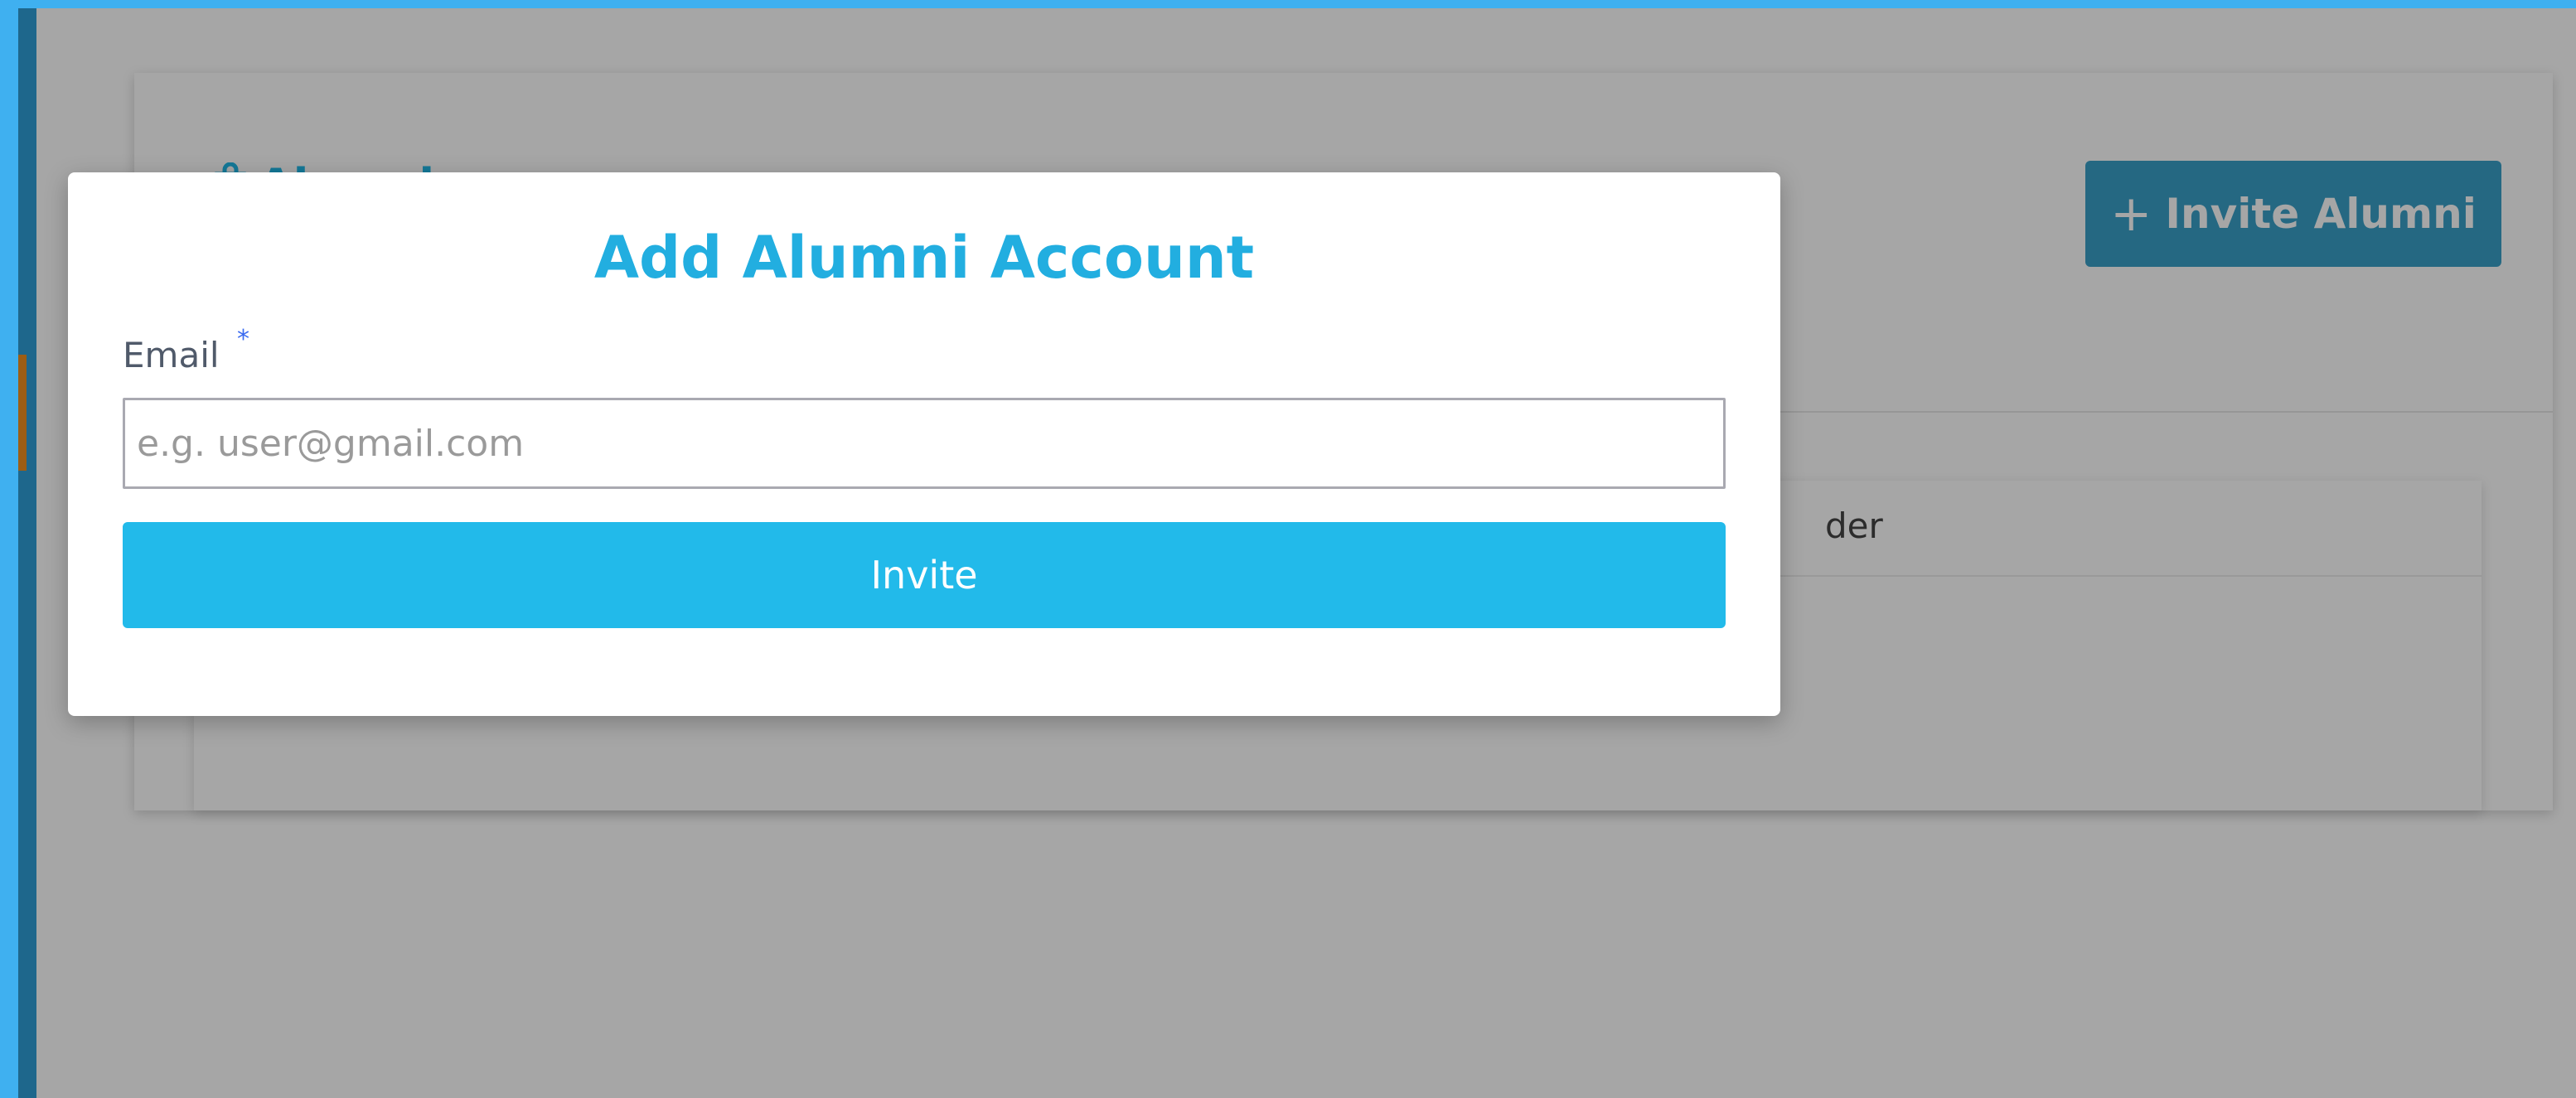 Image resolution: width=2576 pixels, height=1098 pixels. Describe the element at coordinates (924, 258) in the screenshot. I see `modal-title: Add Alumni Account` at that location.